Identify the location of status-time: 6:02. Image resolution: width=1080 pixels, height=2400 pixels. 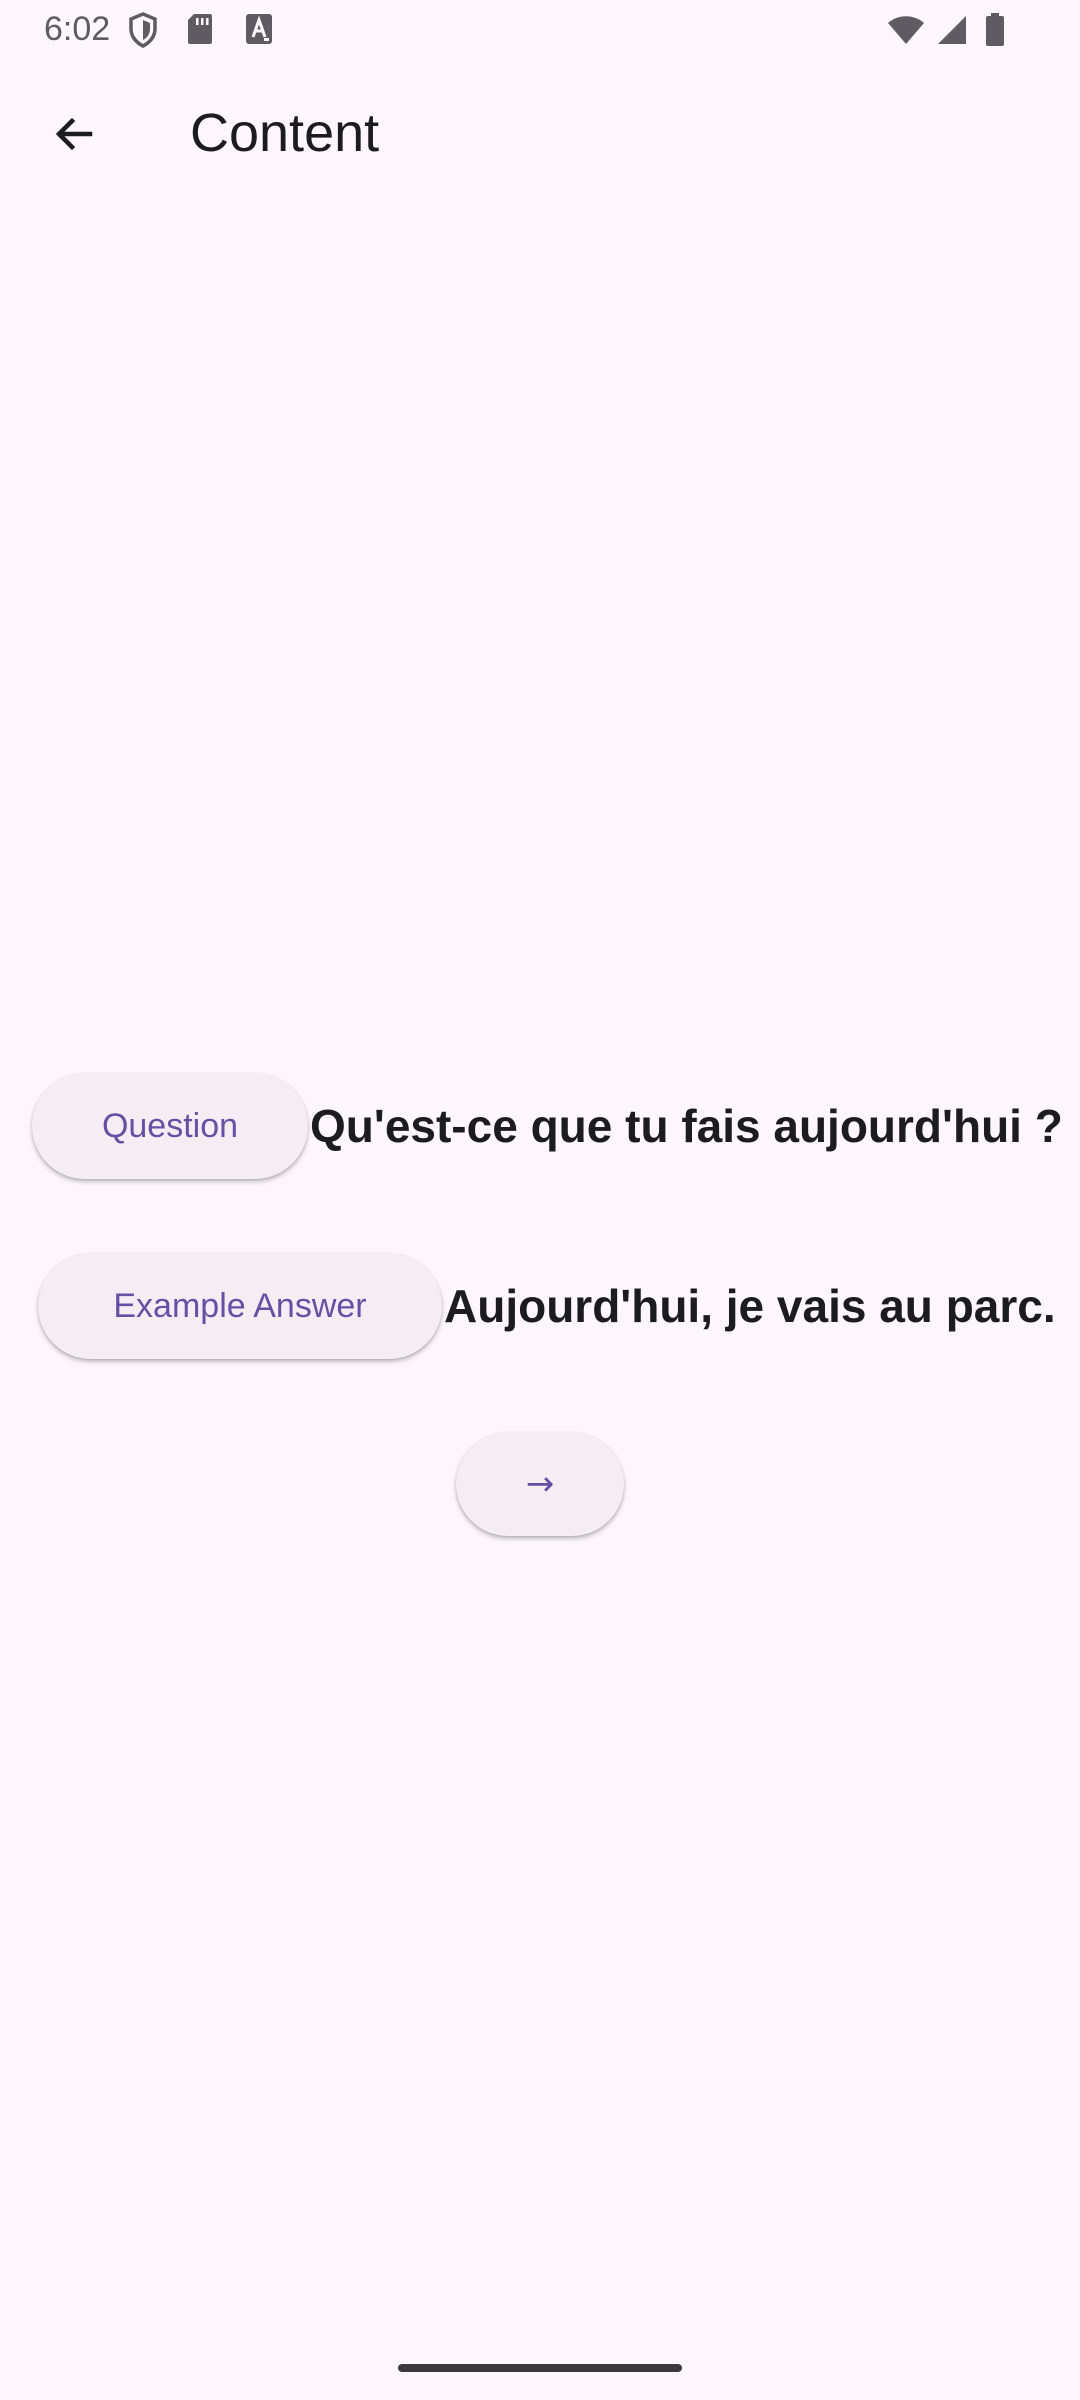
(77, 29).